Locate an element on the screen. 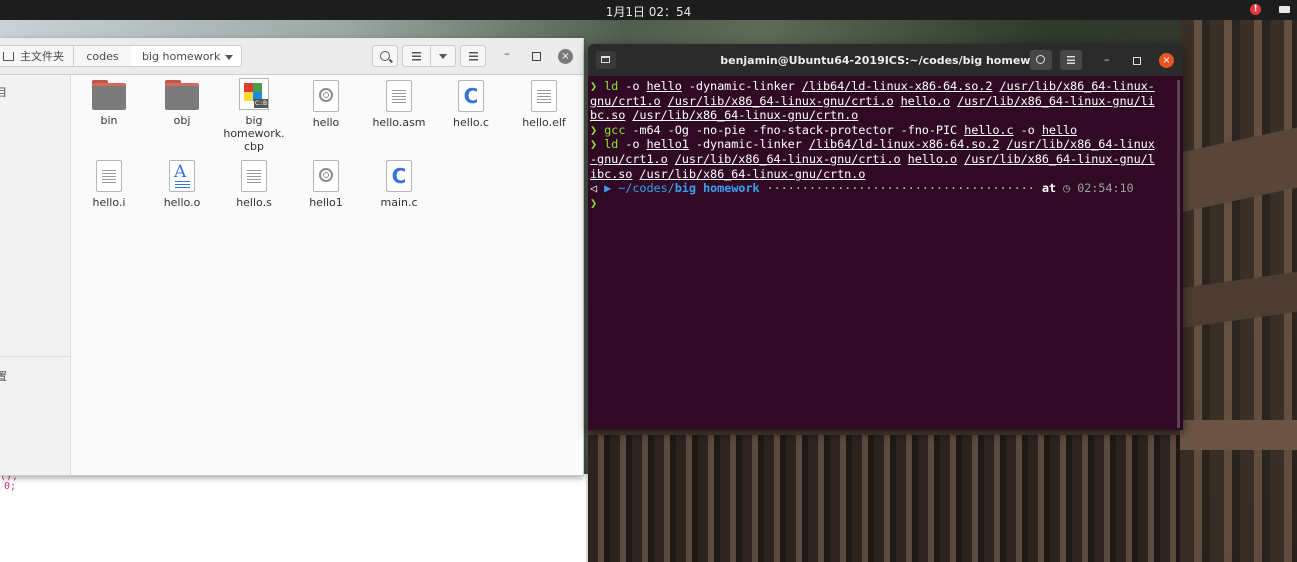  wallpaper-bridge-floor is located at coordinates (888, 496).